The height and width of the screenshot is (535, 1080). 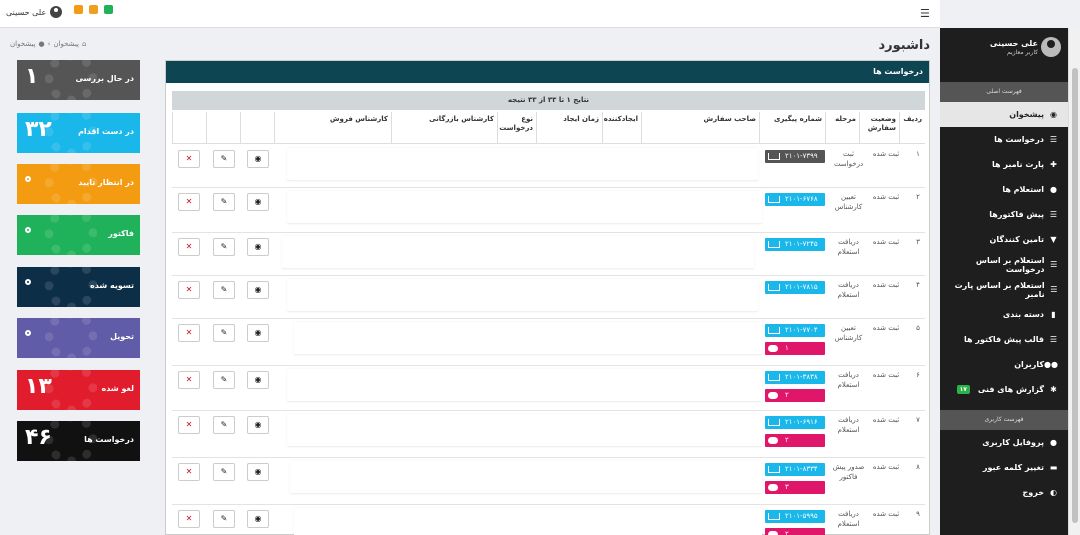 What do you see at coordinates (1053, 214) in the screenshot?
I see `list-icon: ☰` at bounding box center [1053, 214].